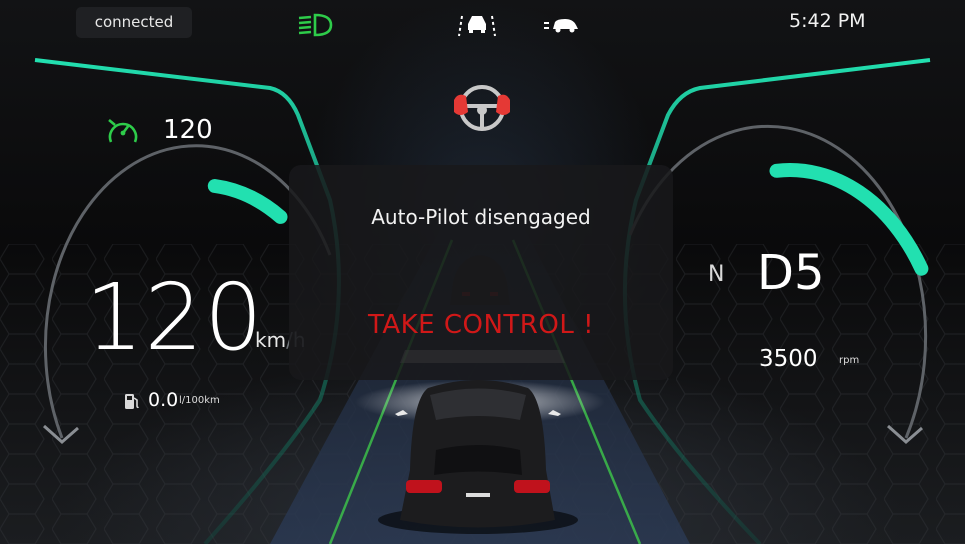 This screenshot has width=965, height=544. What do you see at coordinates (199, 400) in the screenshot?
I see `fuel-consumption-unit: l/100km` at bounding box center [199, 400].